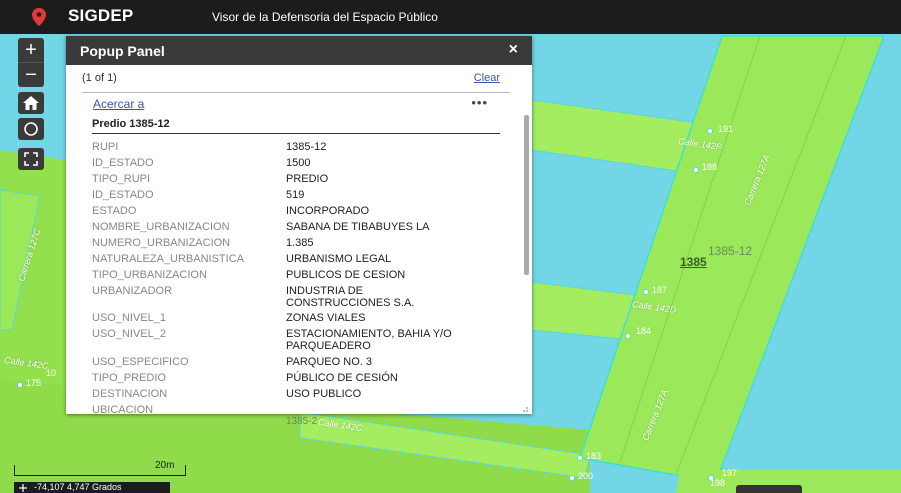 The width and height of the screenshot is (901, 493). I want to click on attribute-key: RUPI, so click(105, 147).